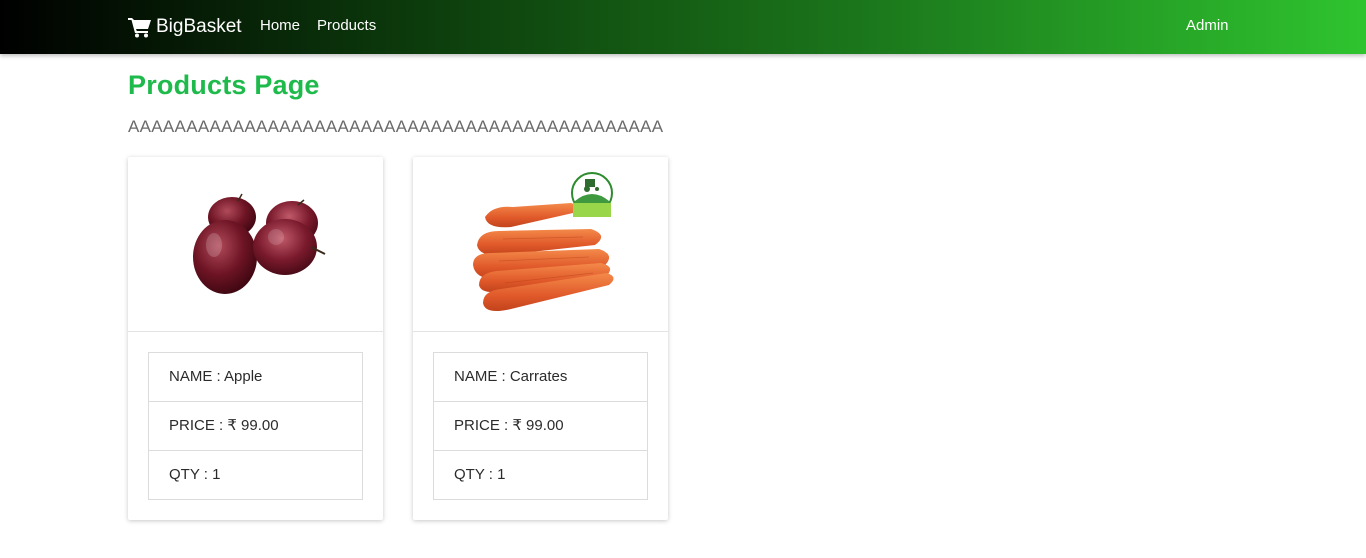 This screenshot has height=558, width=1366. Describe the element at coordinates (199, 26) in the screenshot. I see `brand-name: BigBasket` at that location.